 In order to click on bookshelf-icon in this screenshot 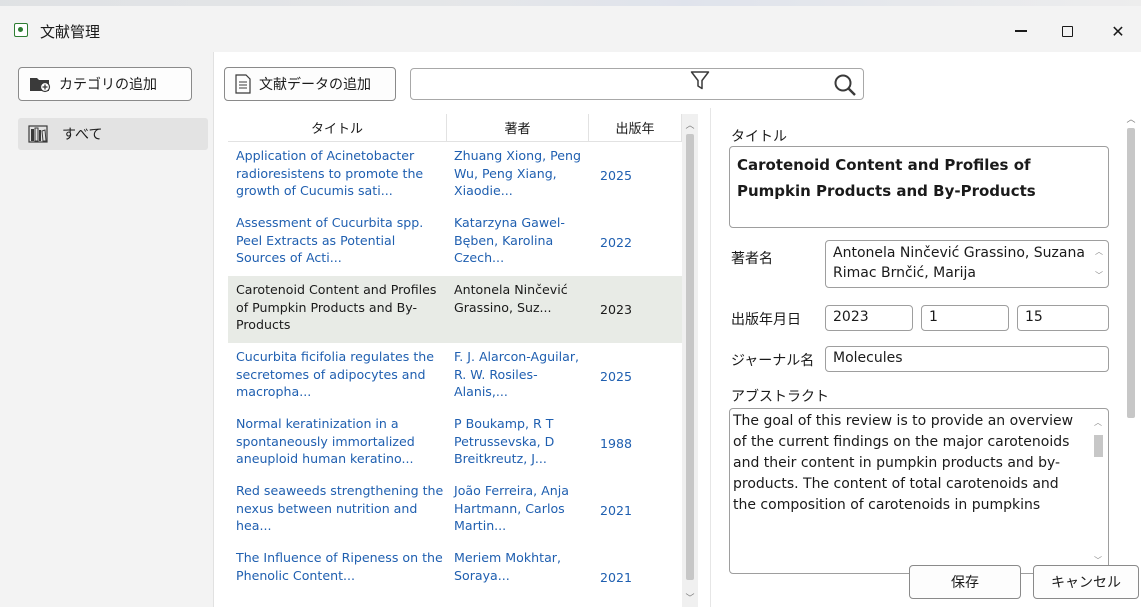, I will do `click(38, 134)`.